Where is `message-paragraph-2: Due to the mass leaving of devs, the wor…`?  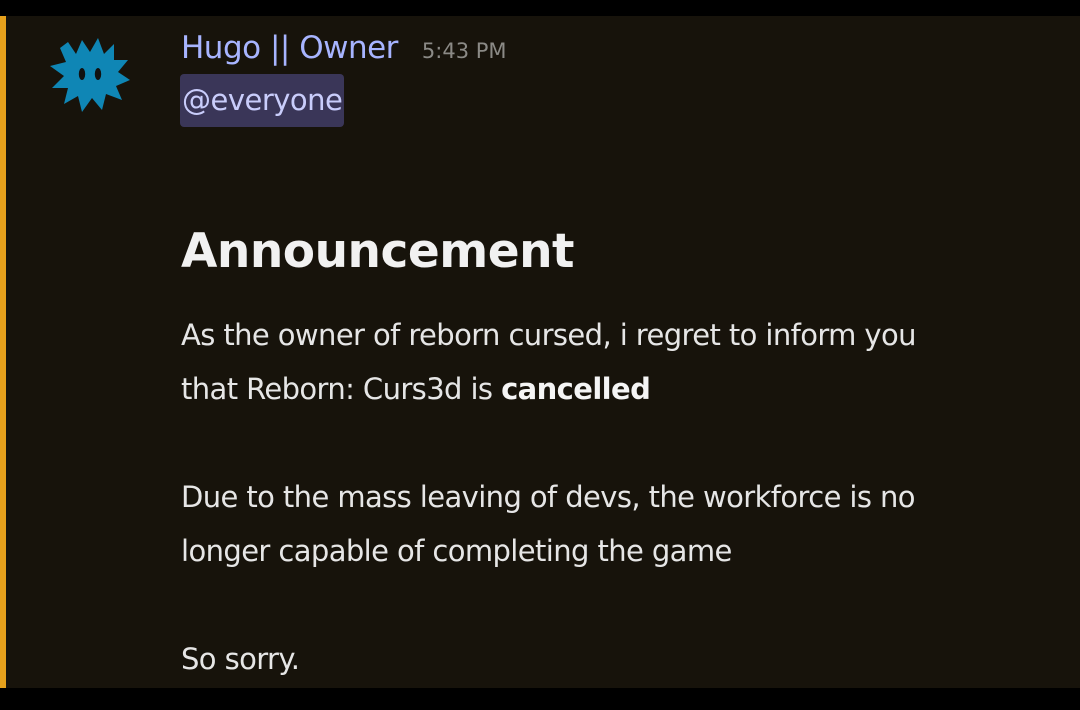 message-paragraph-2: Due to the mass leaving of devs, the wor… is located at coordinates (621, 524).